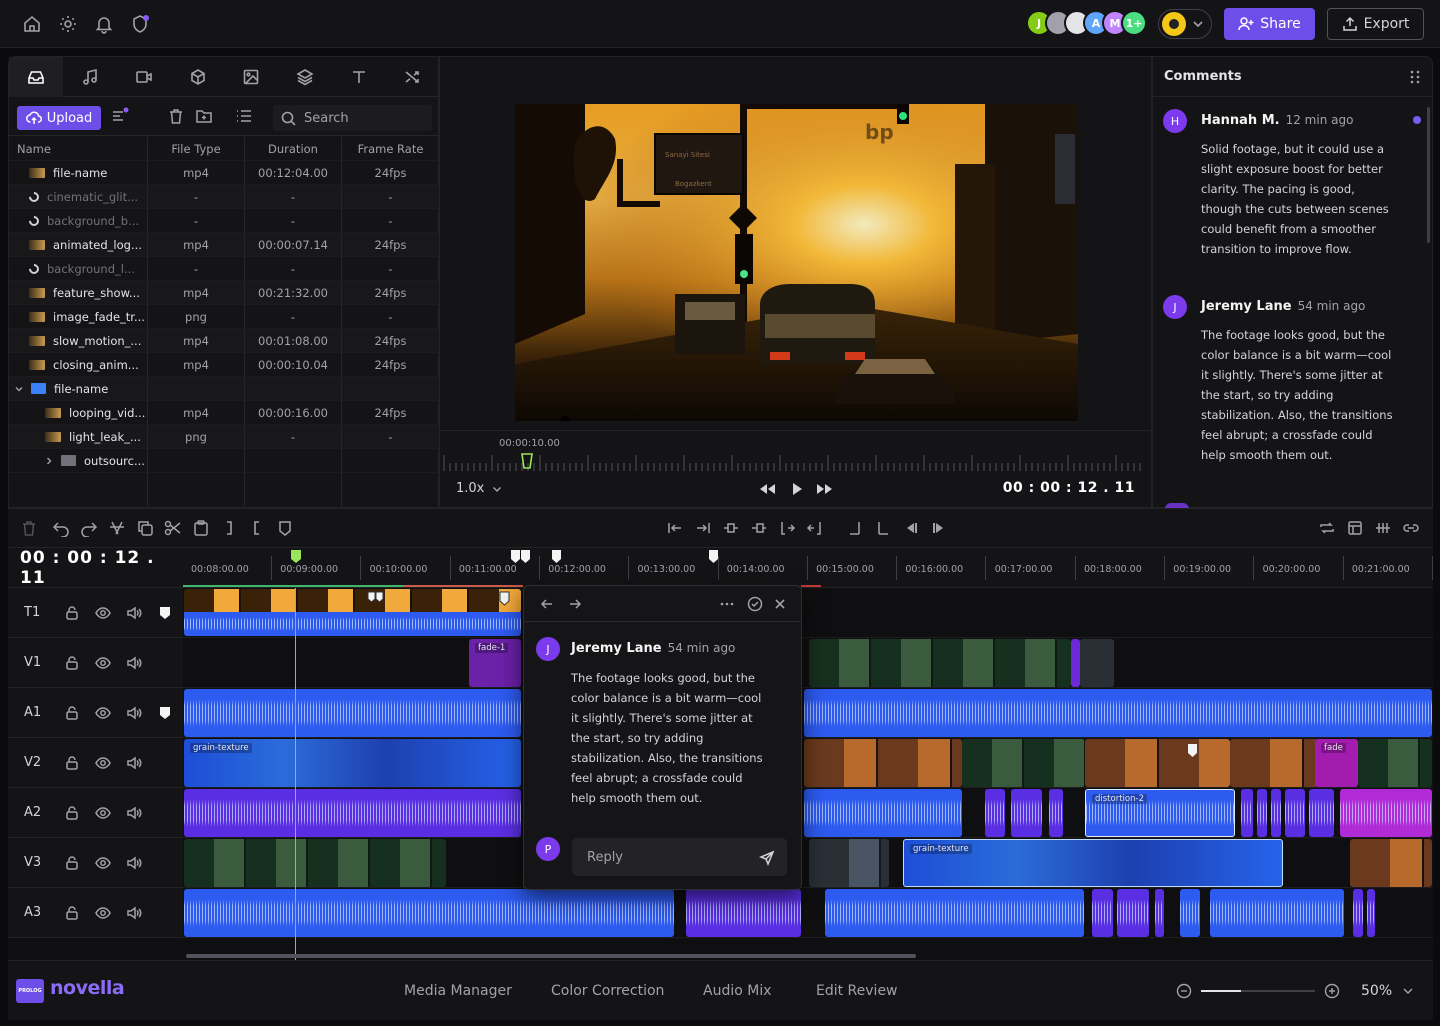 This screenshot has width=1440, height=1026. Describe the element at coordinates (547, 604) in the screenshot. I see `arrow-left-icon` at that location.